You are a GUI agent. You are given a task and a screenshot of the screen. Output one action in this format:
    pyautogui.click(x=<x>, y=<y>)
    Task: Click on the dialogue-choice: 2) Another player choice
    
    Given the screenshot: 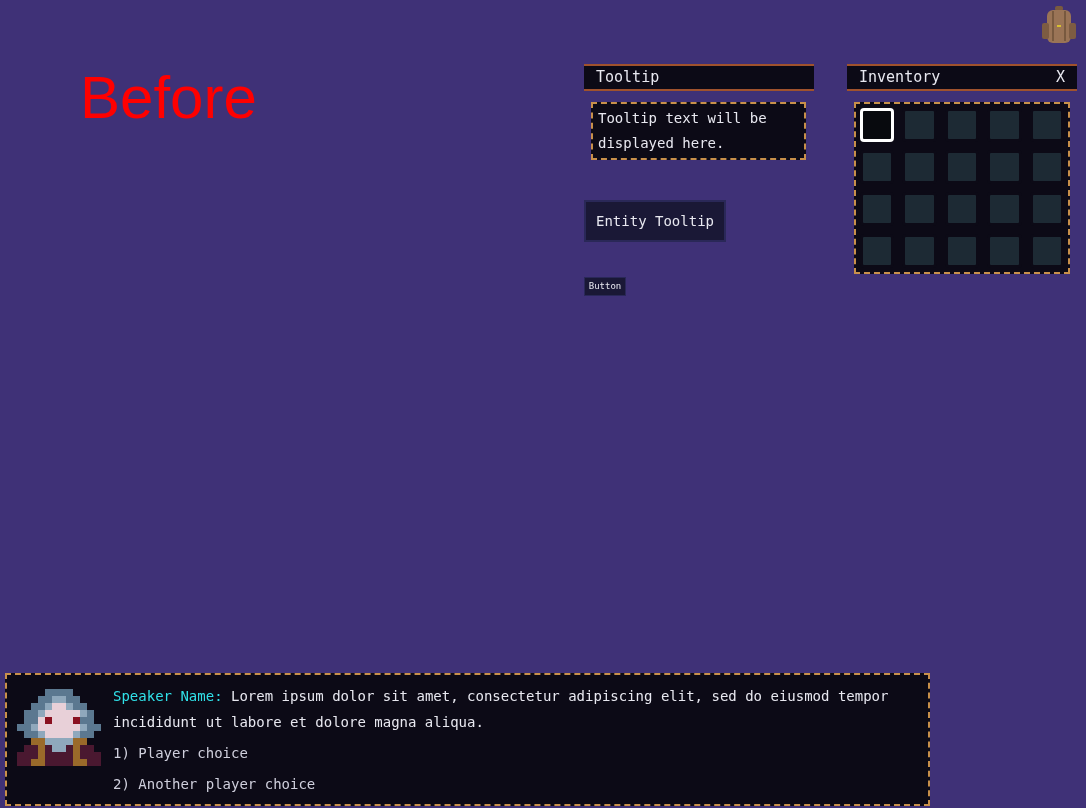 What is the action you would take?
    pyautogui.click(x=503, y=784)
    